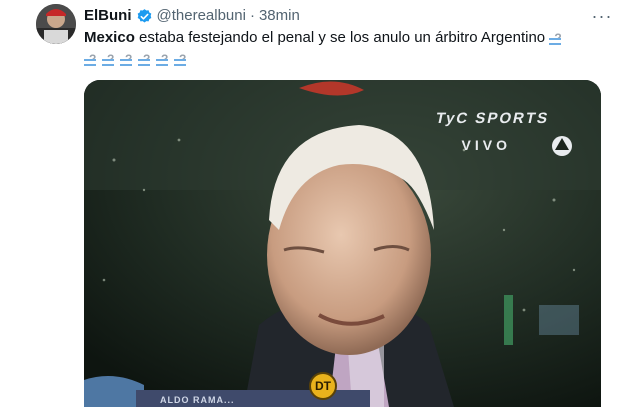 The image size is (635, 407). I want to click on avatar, so click(56, 24).